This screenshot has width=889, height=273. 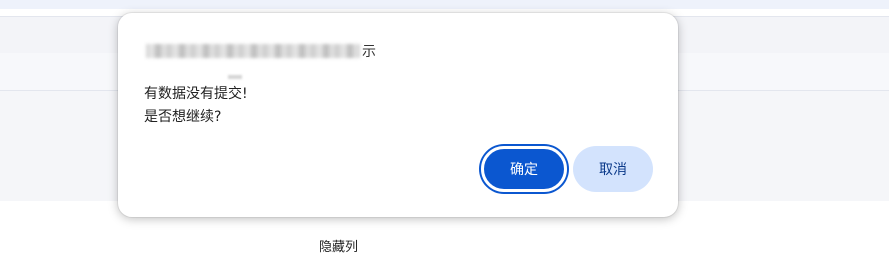 What do you see at coordinates (183, 117) in the screenshot?
I see `dialog-message-line2: 是否想继续?` at bounding box center [183, 117].